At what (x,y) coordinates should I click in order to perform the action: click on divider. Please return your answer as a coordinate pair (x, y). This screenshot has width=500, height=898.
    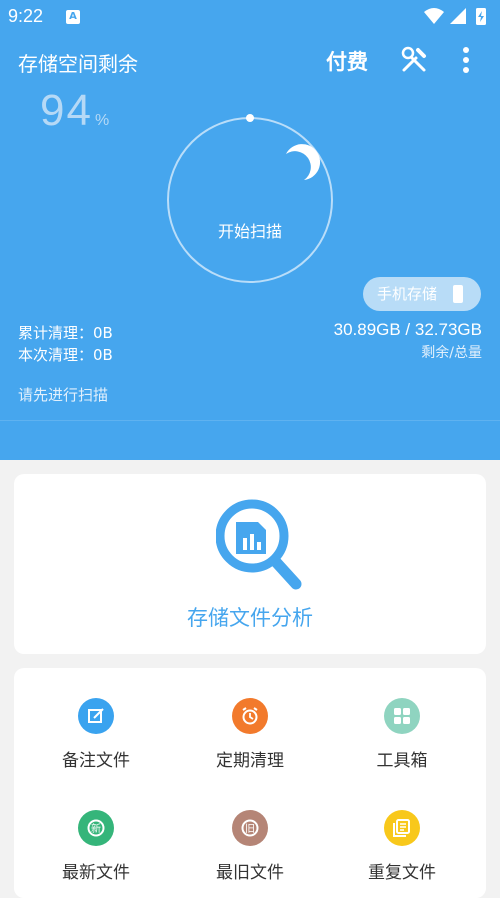
    Looking at the image, I should click on (250, 420).